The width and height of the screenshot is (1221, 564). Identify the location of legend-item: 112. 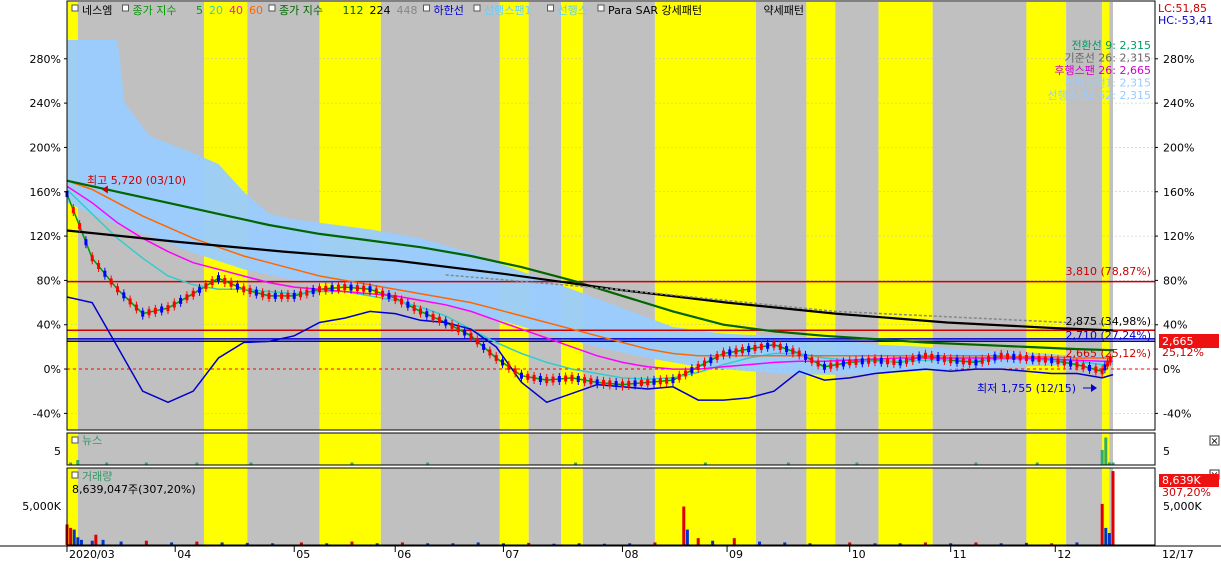
(353, 10).